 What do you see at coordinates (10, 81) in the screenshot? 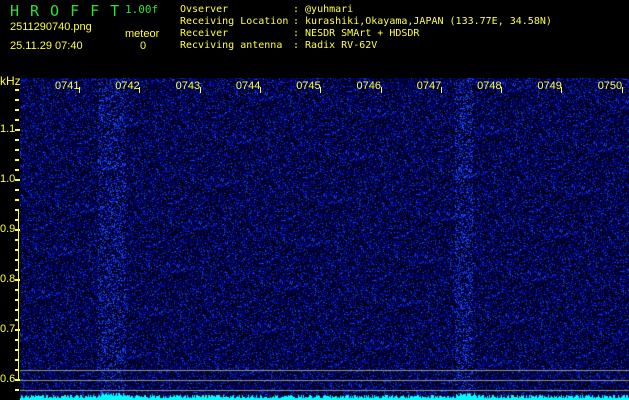
I see `unit-label: kHz` at bounding box center [10, 81].